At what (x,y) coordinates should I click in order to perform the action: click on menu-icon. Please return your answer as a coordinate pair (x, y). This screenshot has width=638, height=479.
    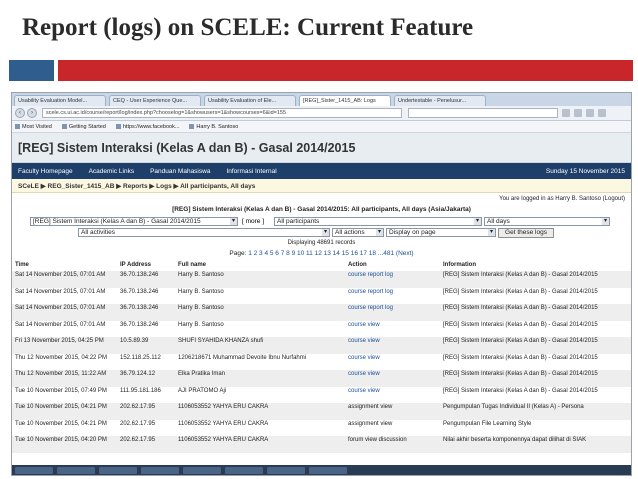
    Looking at the image, I should click on (602, 113).